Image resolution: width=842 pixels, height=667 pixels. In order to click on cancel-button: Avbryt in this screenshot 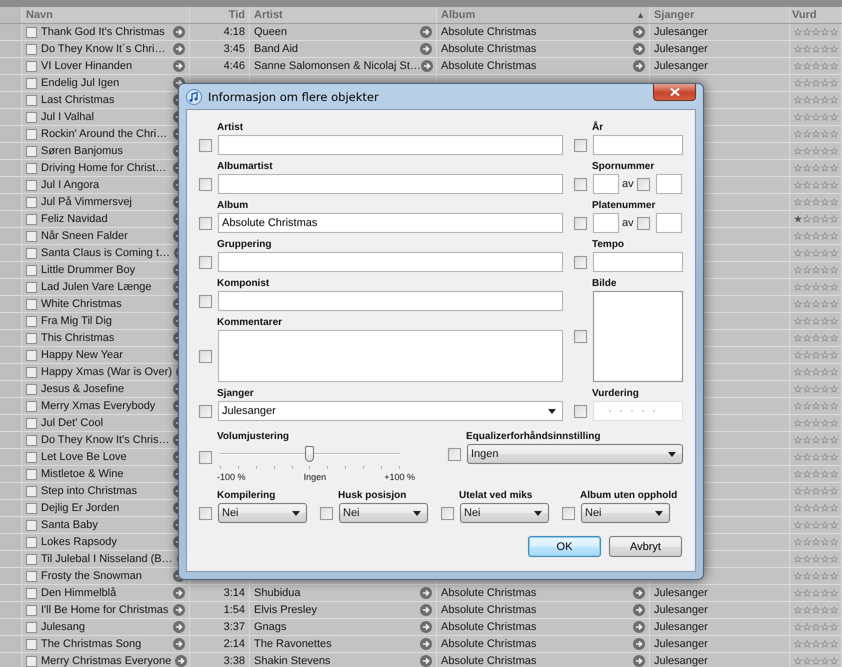, I will do `click(645, 546)`.